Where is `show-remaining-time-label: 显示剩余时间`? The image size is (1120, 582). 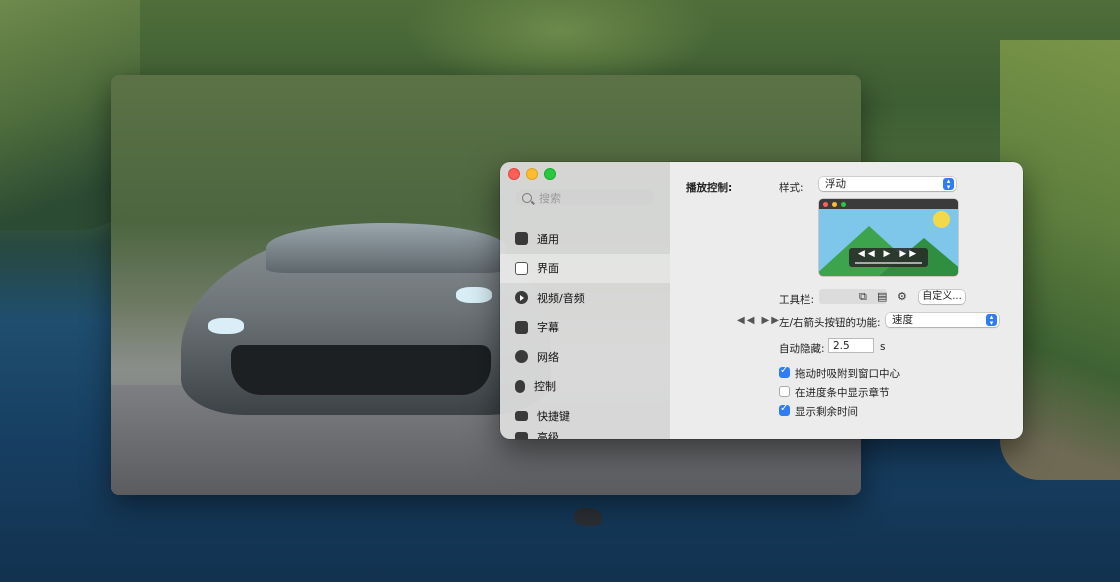 show-remaining-time-label: 显示剩余时间 is located at coordinates (826, 412).